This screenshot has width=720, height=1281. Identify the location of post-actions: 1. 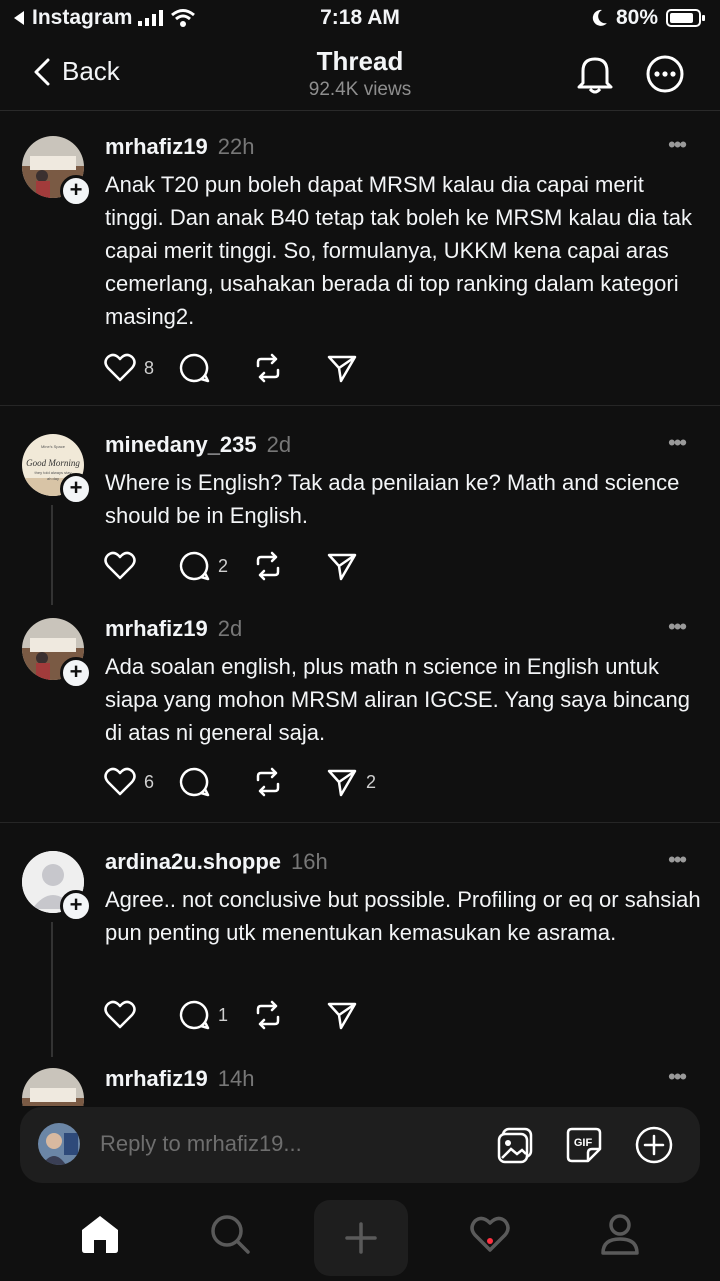
(252, 1015).